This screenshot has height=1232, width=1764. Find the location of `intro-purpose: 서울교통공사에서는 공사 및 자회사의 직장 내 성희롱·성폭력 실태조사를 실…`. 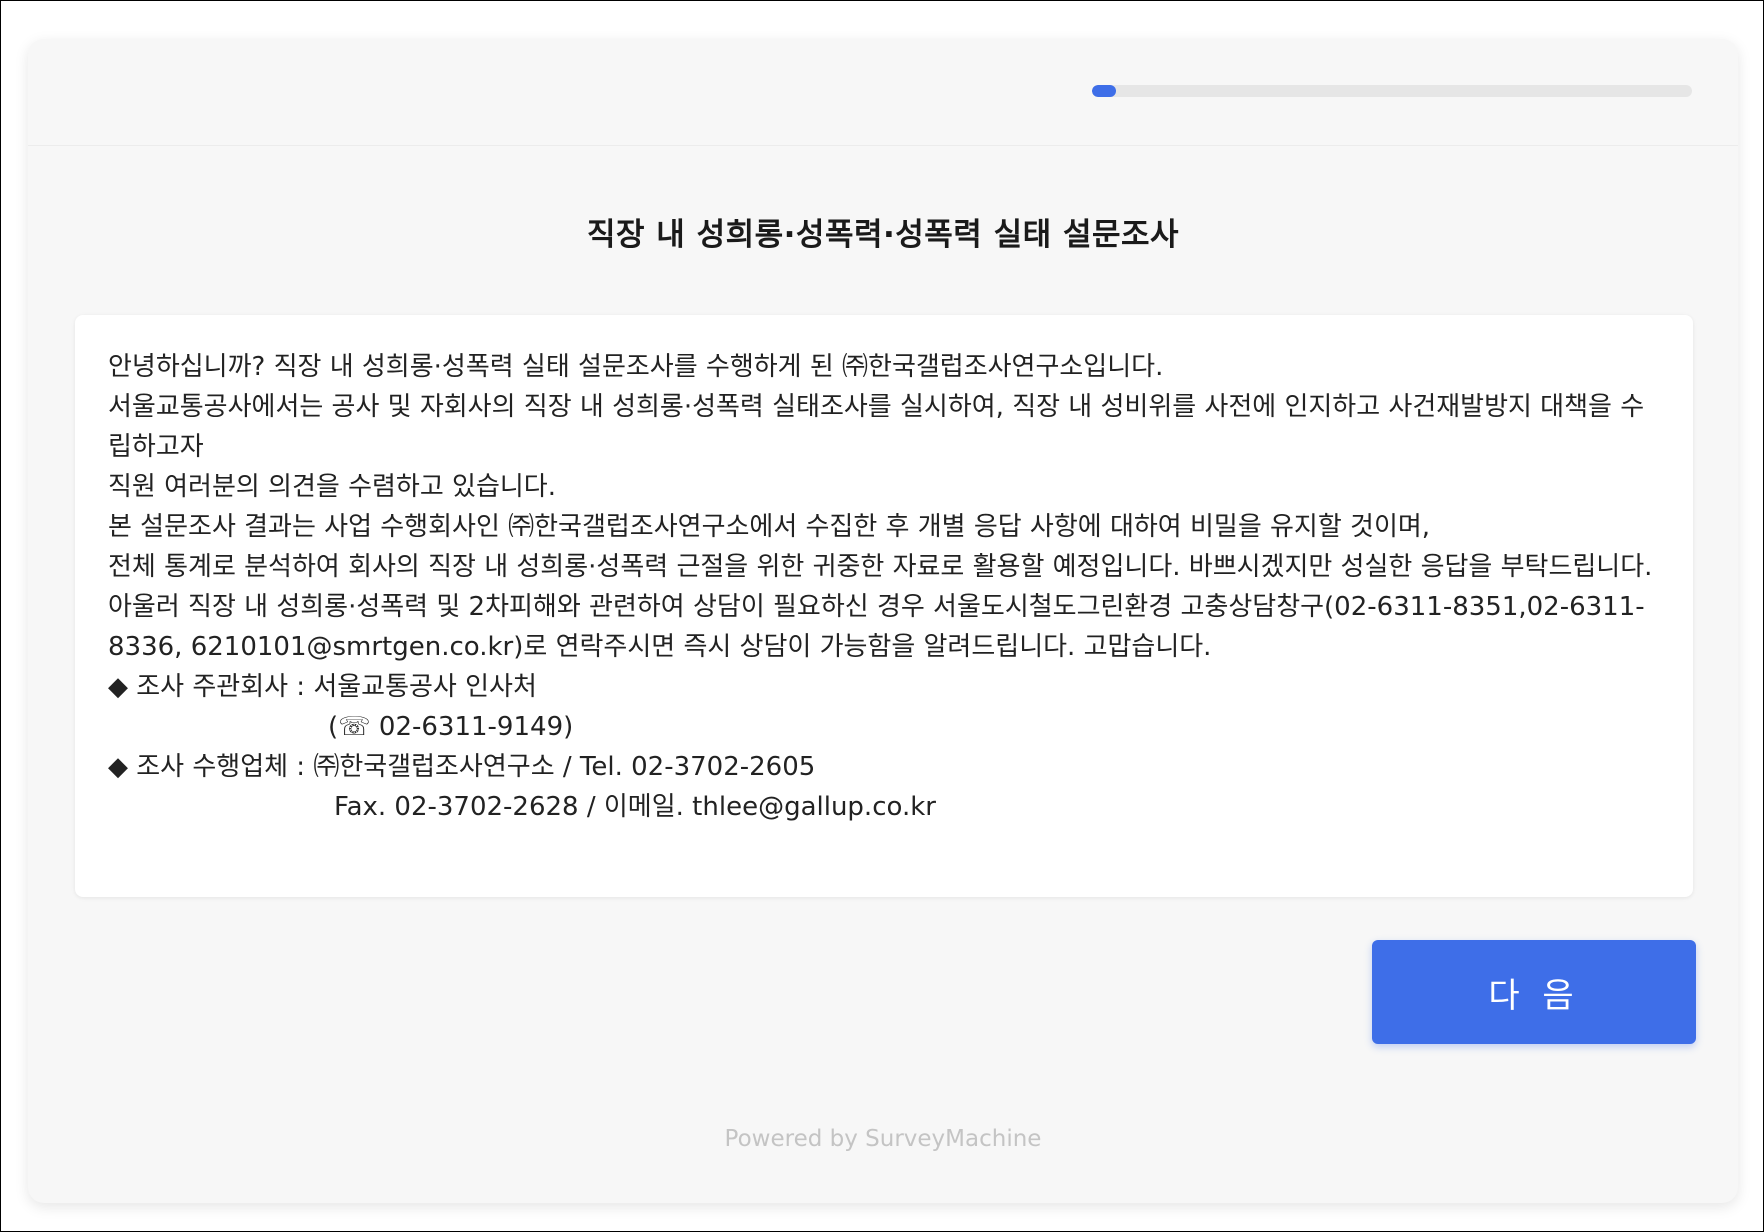

intro-purpose: 서울교통공사에서는 공사 및 자회사의 직장 내 성희롱·성폭력 실태조사를 실… is located at coordinates (876, 427).